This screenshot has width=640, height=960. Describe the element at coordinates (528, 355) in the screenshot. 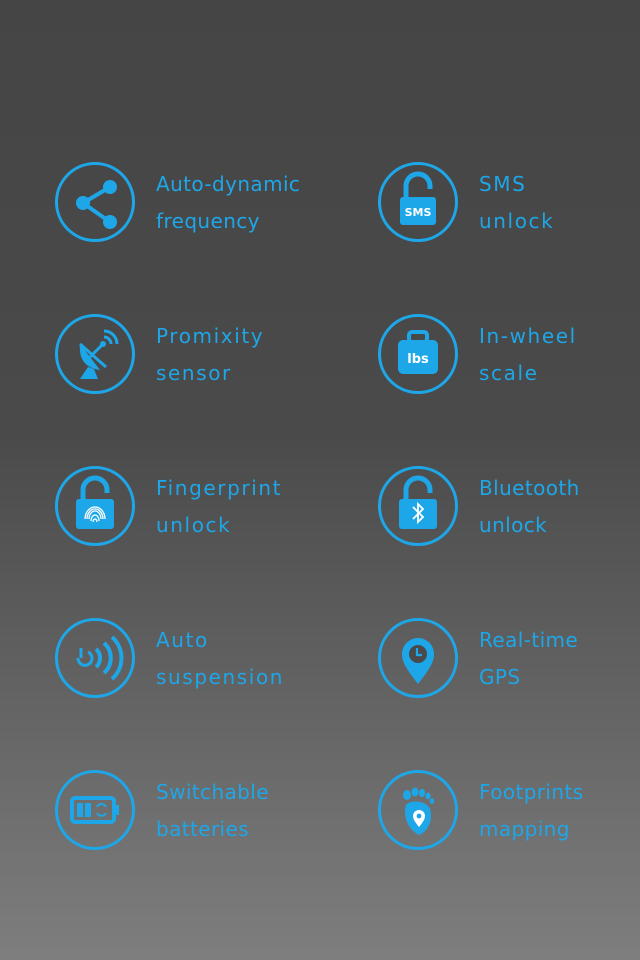

I see `feature-label: In-wheel scale` at that location.